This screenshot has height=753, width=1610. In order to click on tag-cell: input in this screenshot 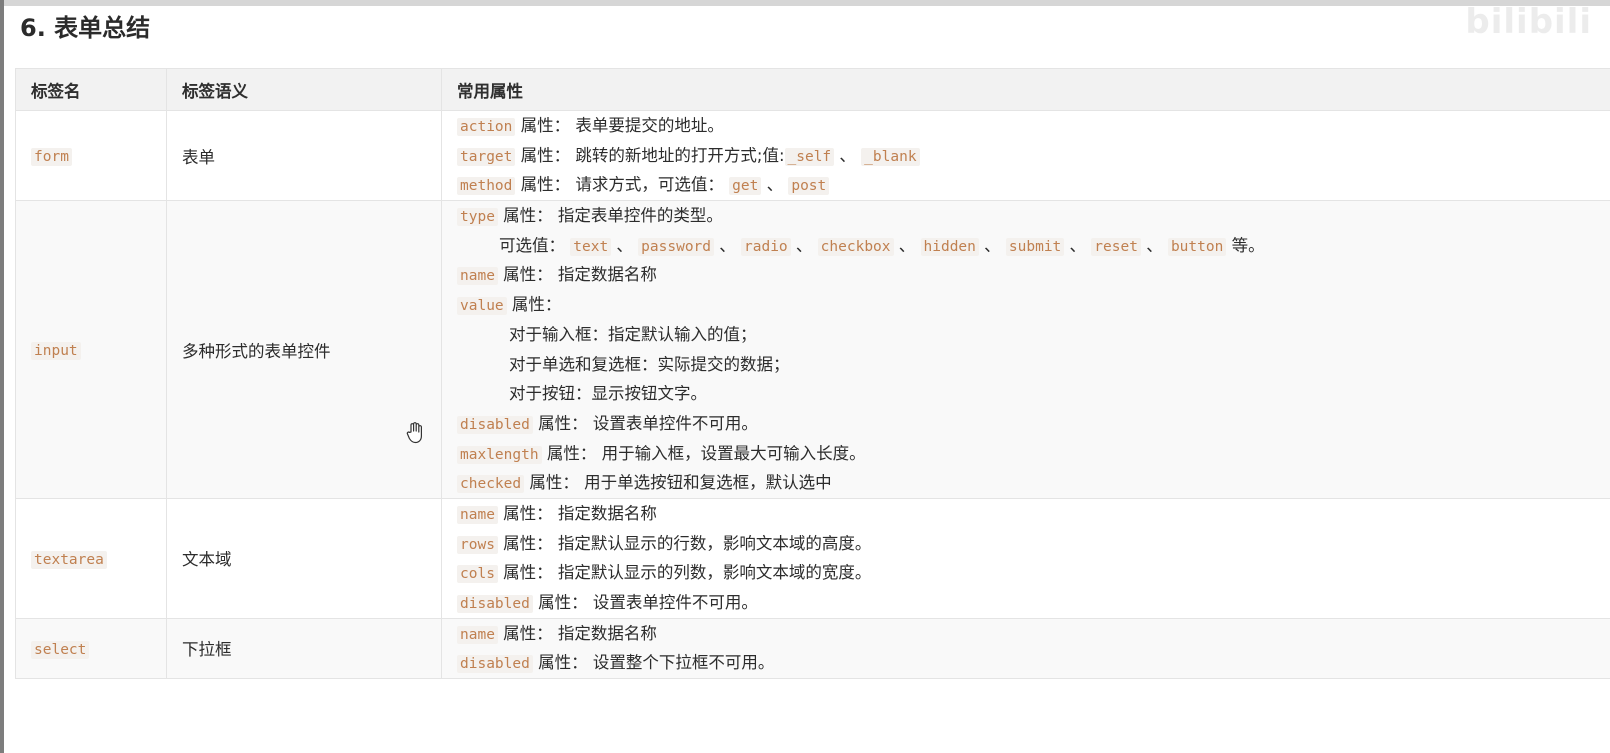, I will do `click(91, 349)`.